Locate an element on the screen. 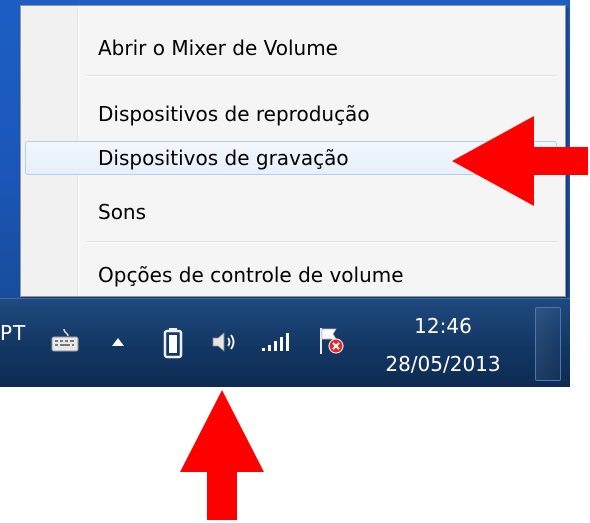 The height and width of the screenshot is (523, 590). show-hidden-icons-icon is located at coordinates (118, 342).